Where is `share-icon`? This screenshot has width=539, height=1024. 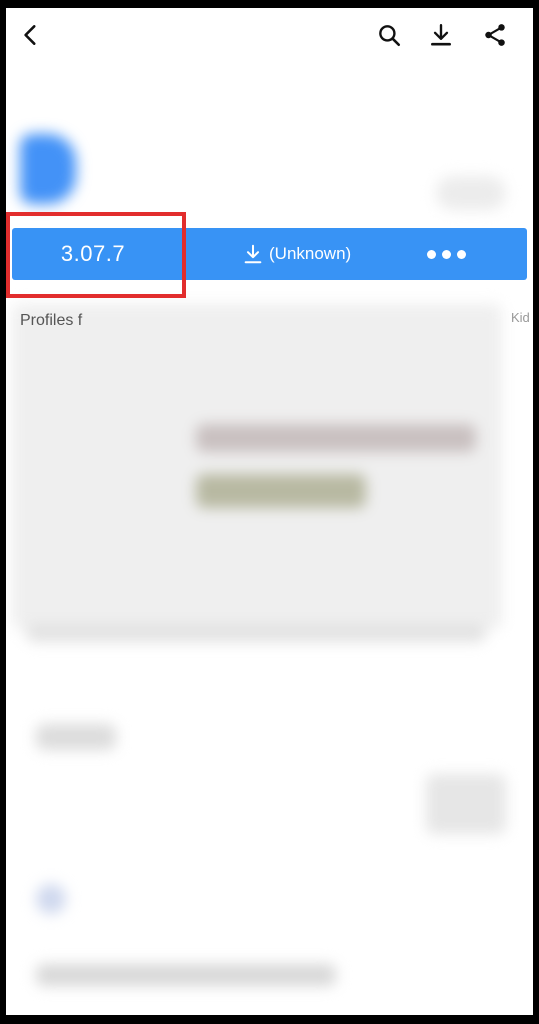
share-icon is located at coordinates (495, 35).